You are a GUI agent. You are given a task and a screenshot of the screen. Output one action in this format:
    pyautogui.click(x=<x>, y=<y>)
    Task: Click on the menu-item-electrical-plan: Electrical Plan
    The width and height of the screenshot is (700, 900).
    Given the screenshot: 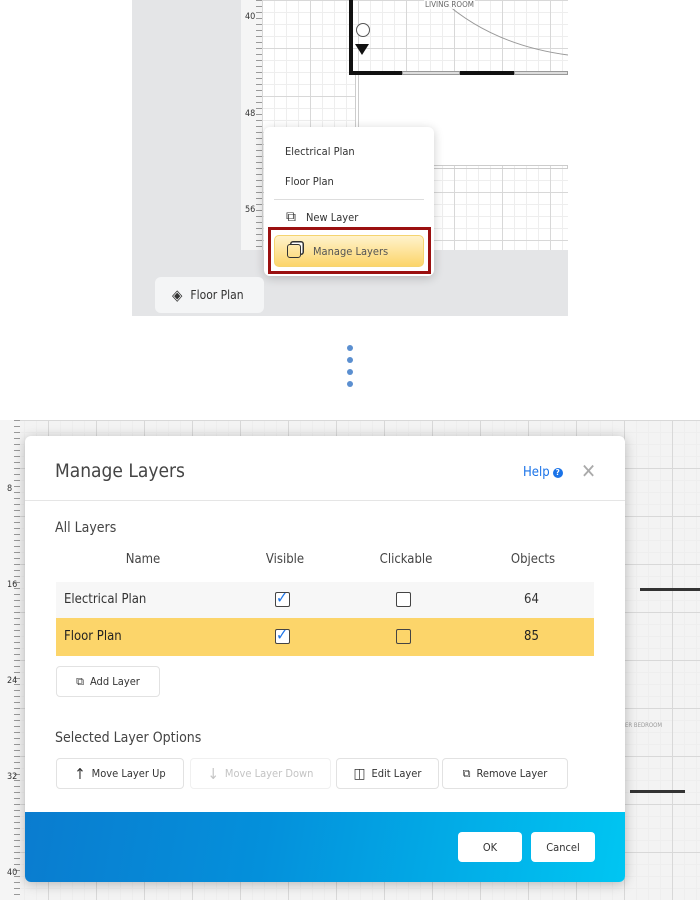 What is the action you would take?
    pyautogui.click(x=320, y=151)
    